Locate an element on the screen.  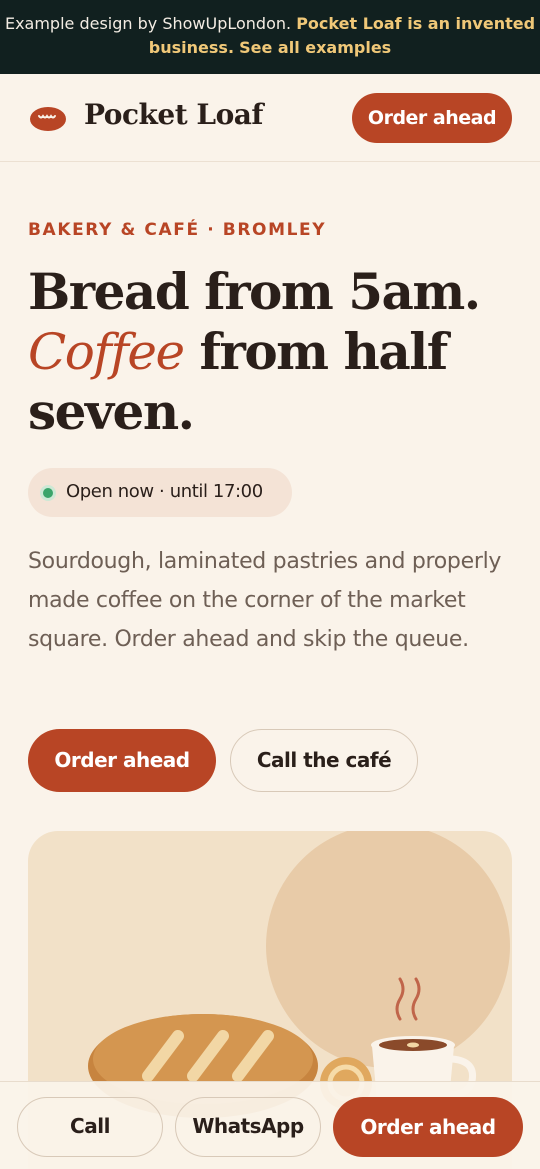
banner-prefix: Example design by ShowUpLondon. is located at coordinates (148, 23).